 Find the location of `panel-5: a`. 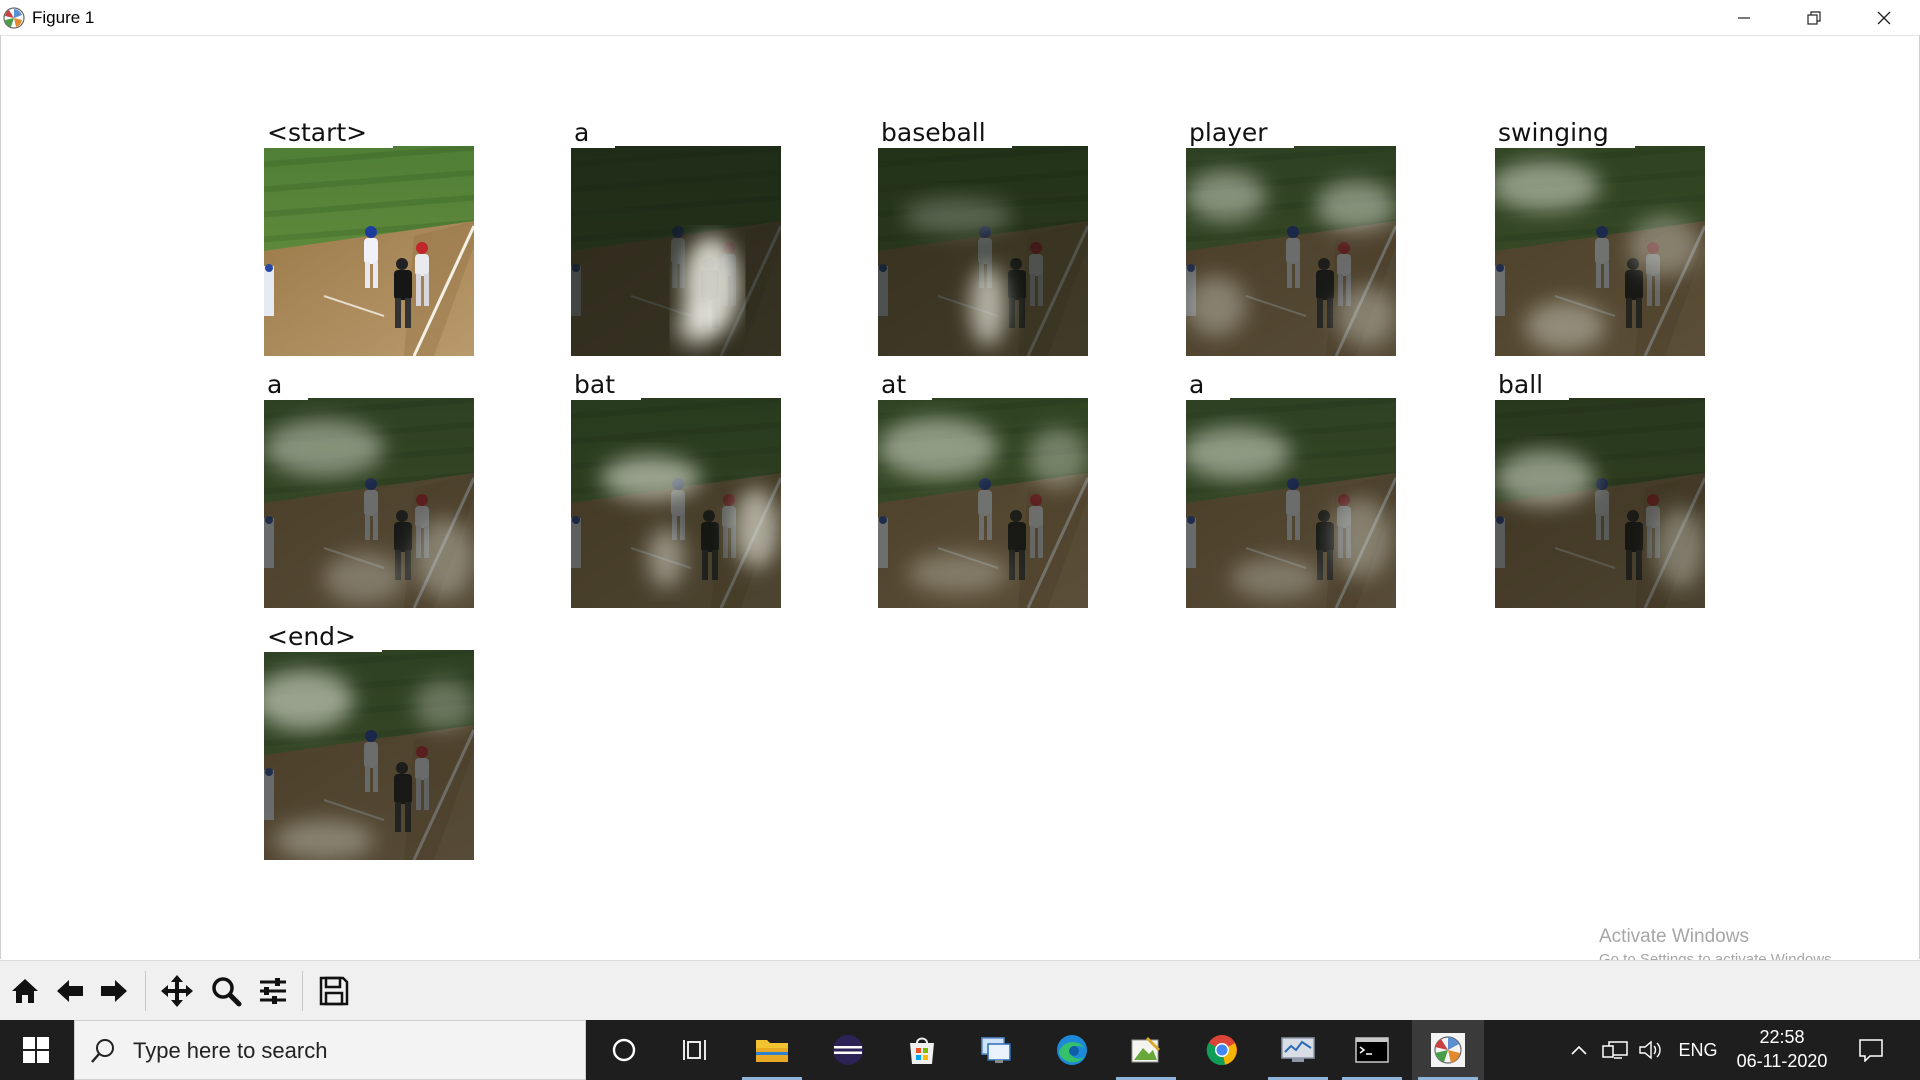

panel-5: a is located at coordinates (369, 489).